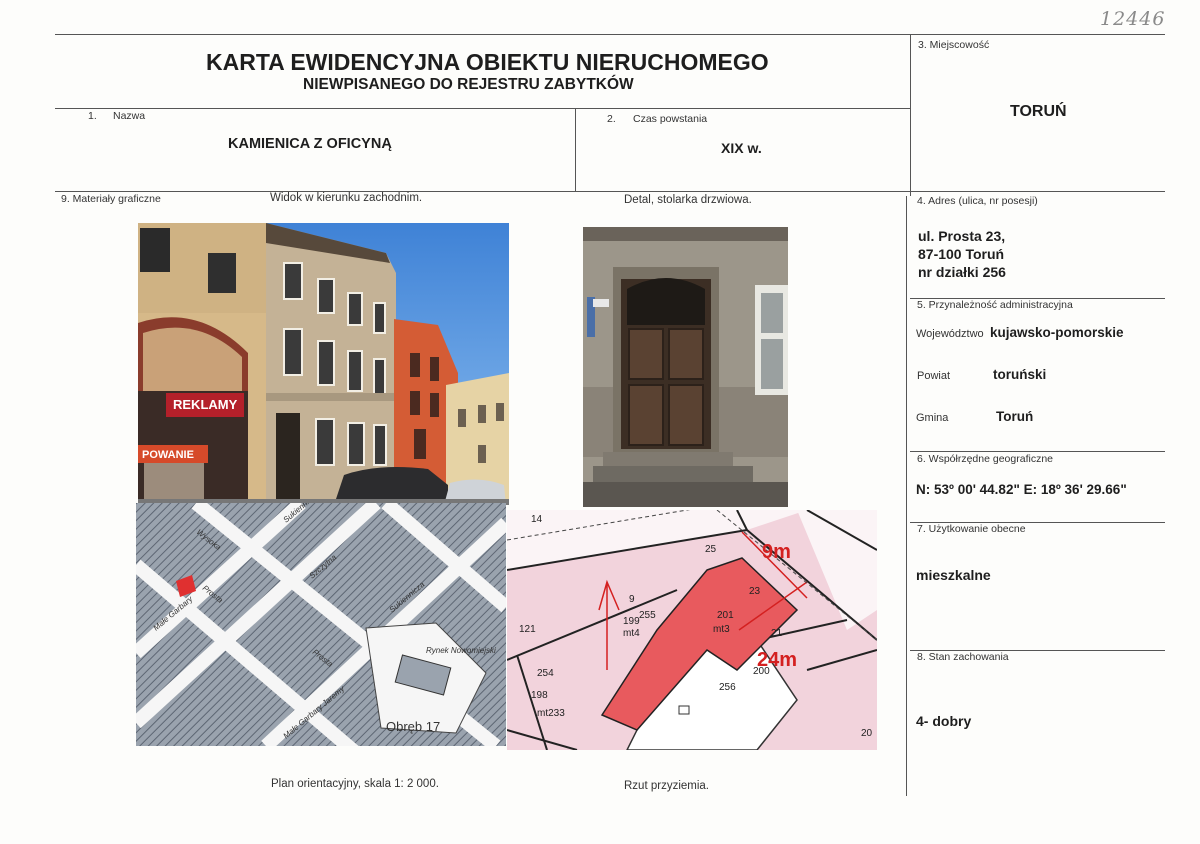  I want to click on parcel-256: 256, so click(727, 687).